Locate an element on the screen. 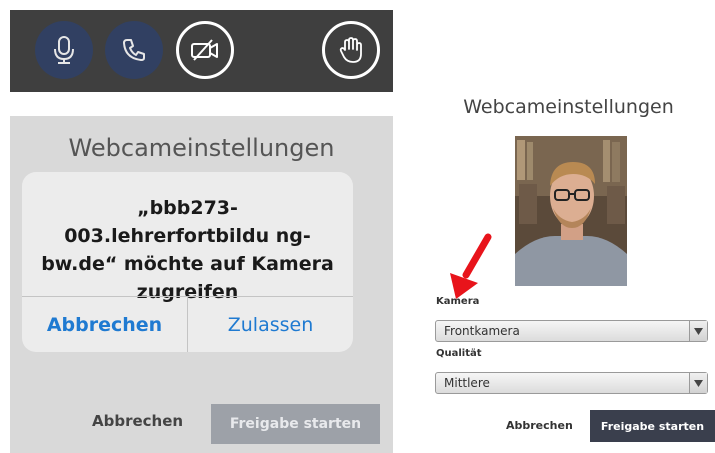 The height and width of the screenshot is (453, 715). quality-select-value: Mittlere is located at coordinates (467, 383).